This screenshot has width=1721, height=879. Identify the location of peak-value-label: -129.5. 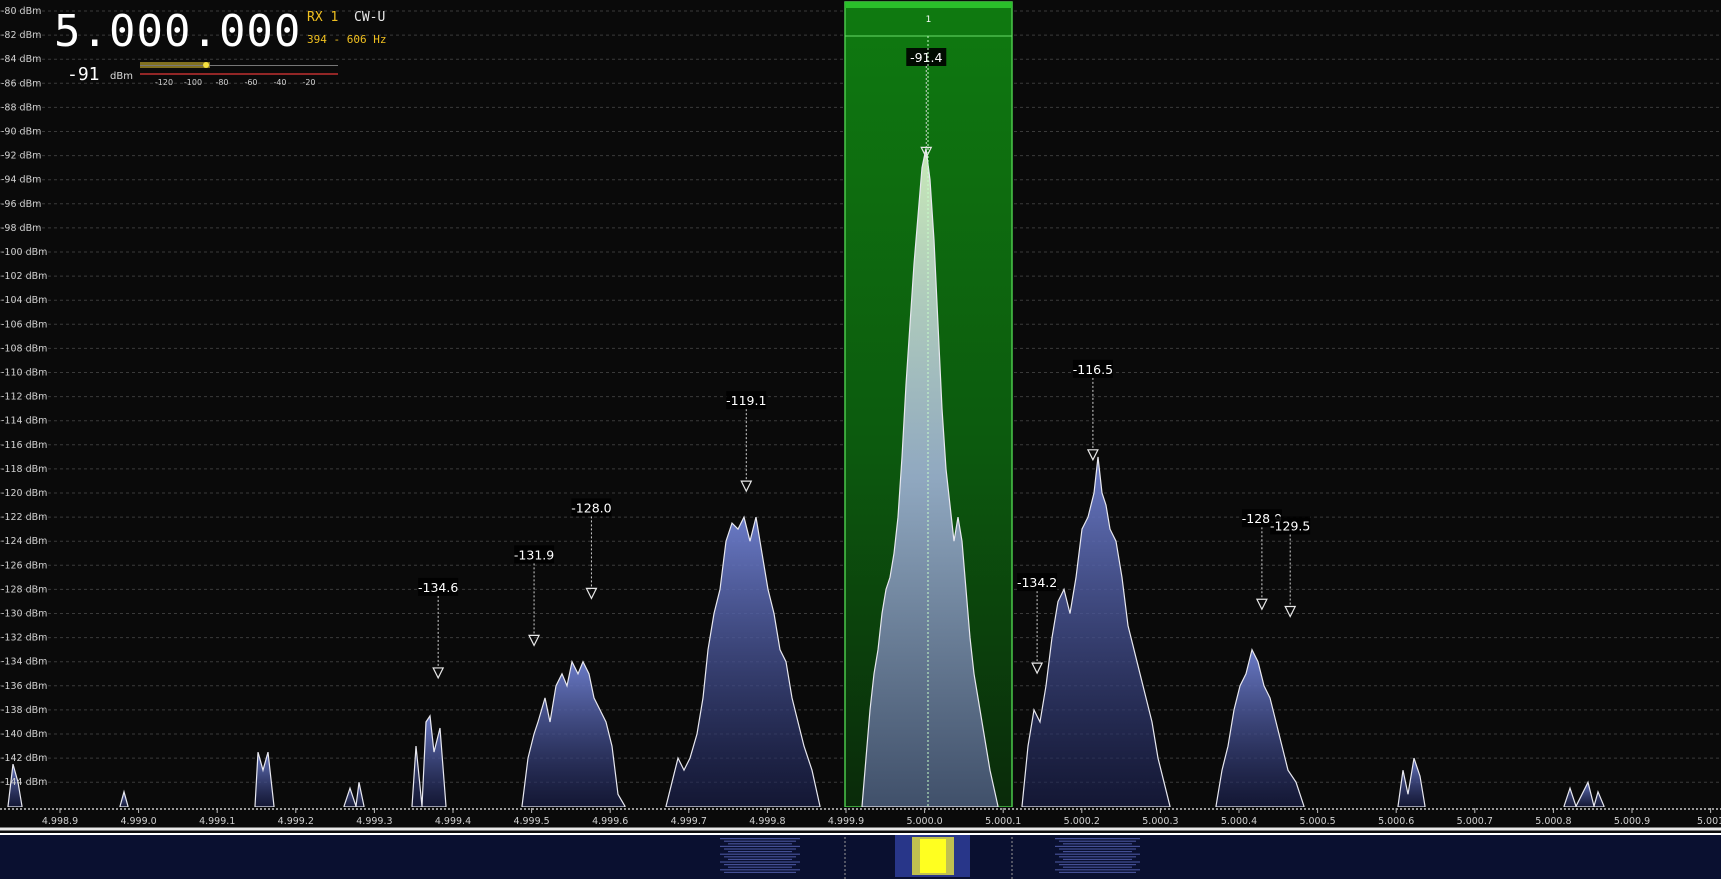
(1290, 525).